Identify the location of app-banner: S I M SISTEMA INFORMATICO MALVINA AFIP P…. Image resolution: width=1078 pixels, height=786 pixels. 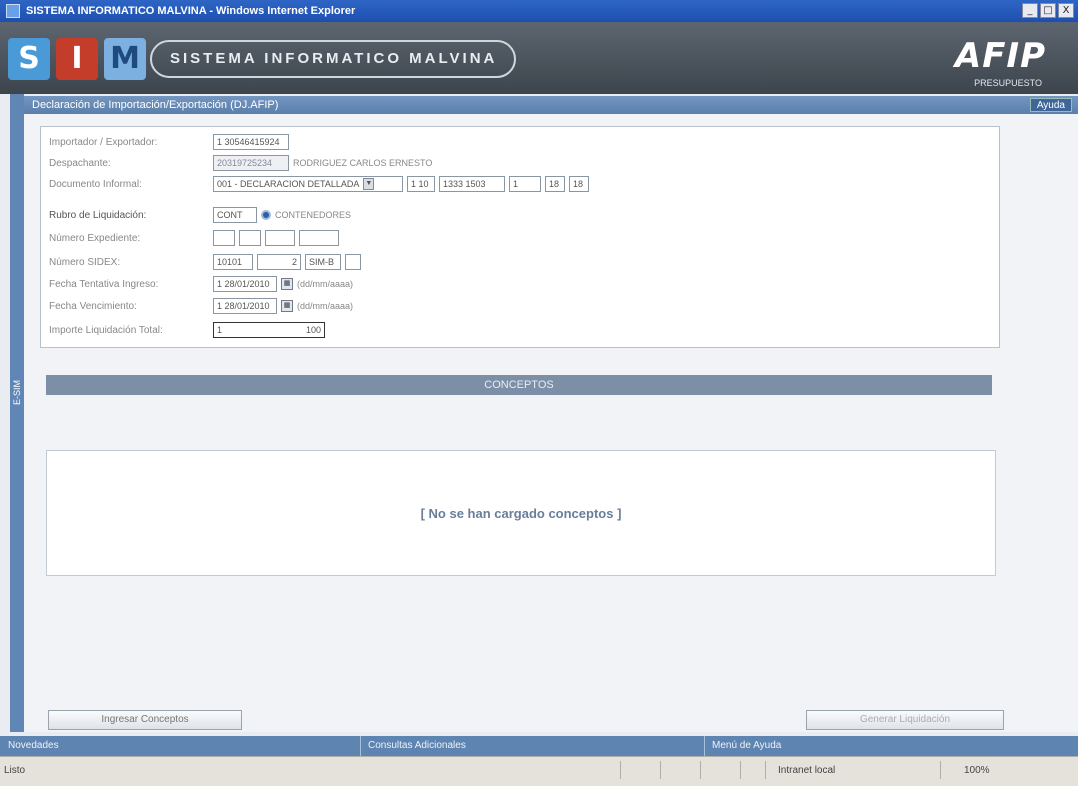
(539, 58).